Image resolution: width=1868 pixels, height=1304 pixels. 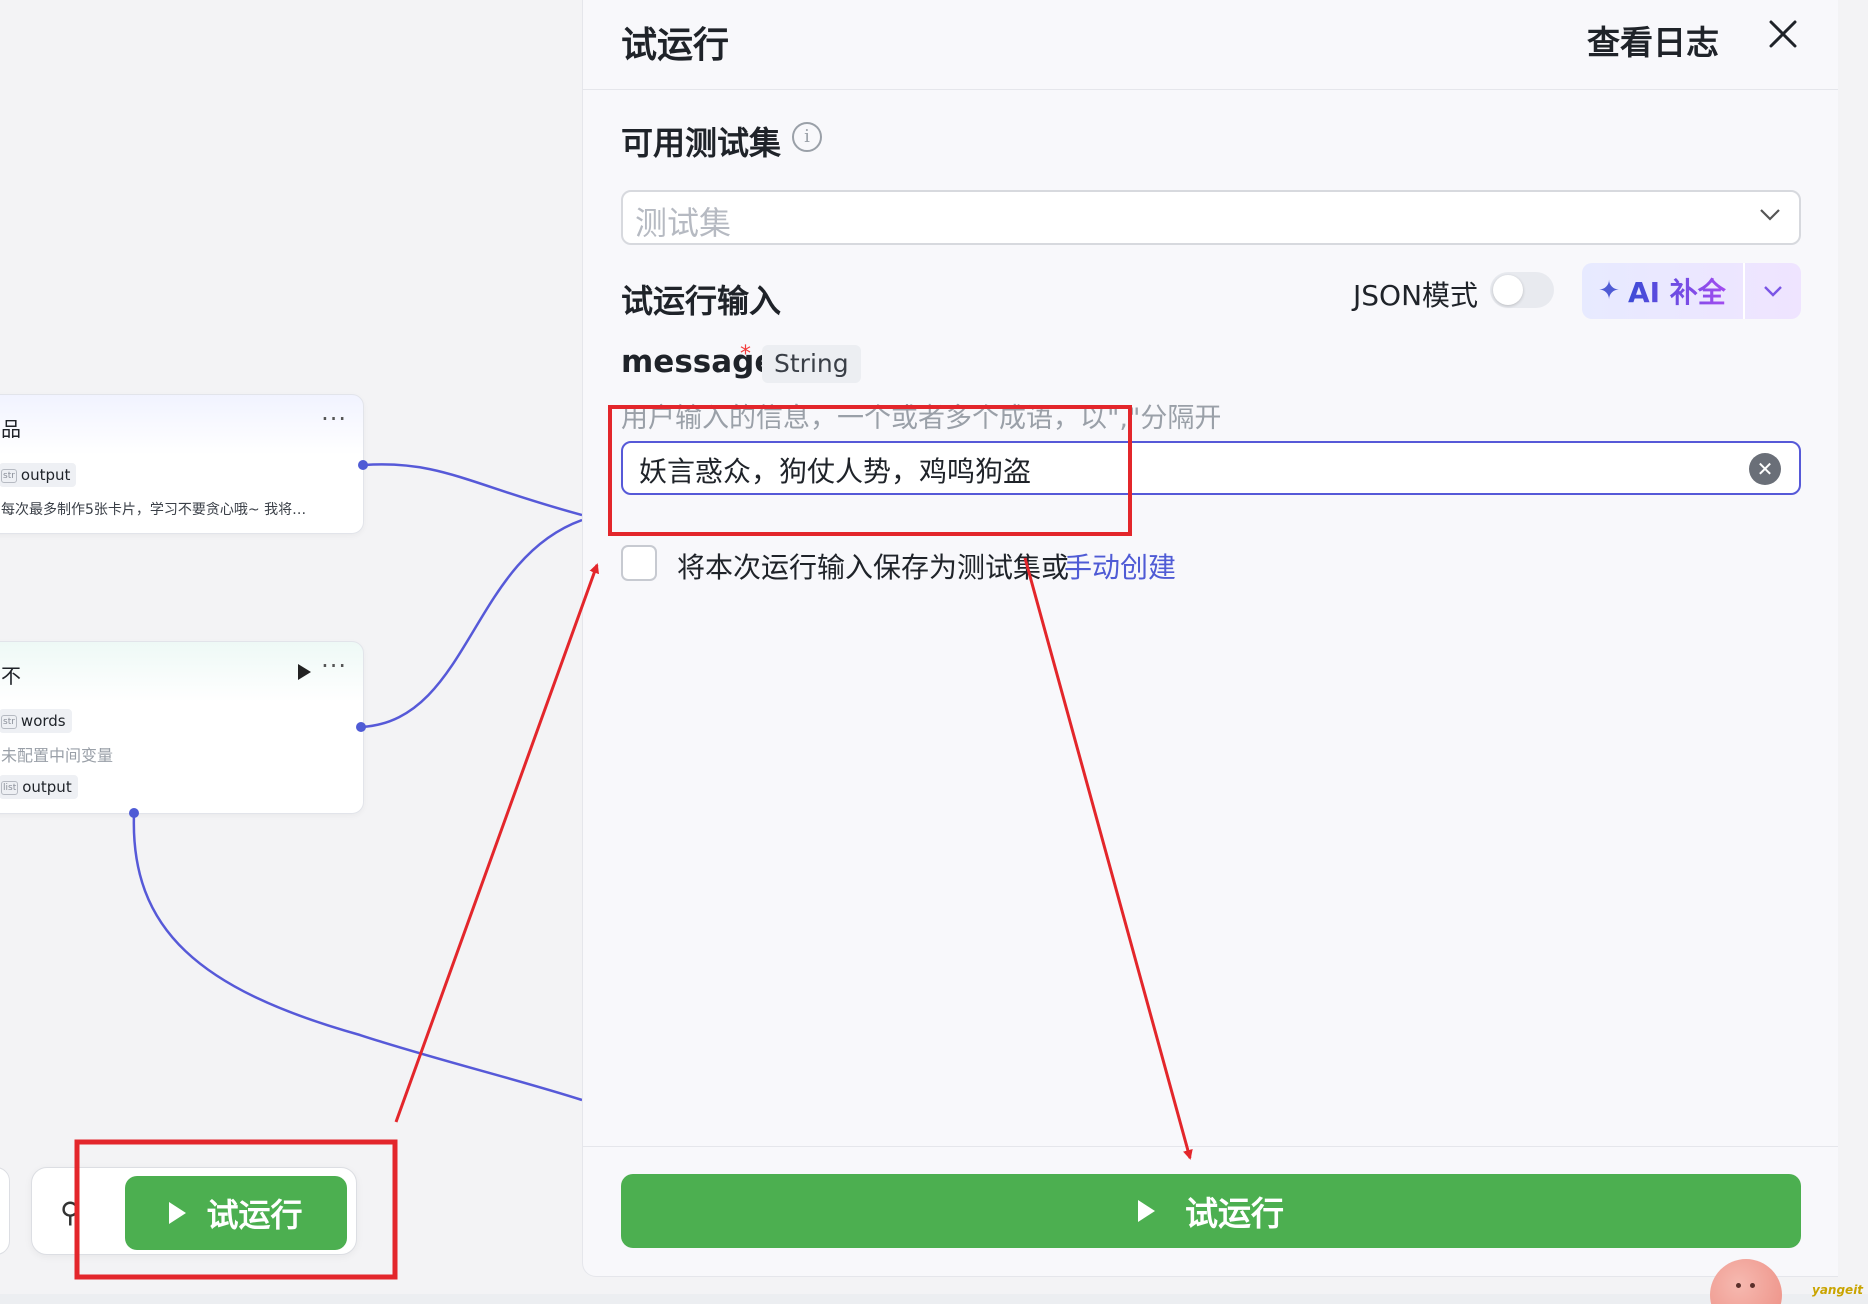 What do you see at coordinates (1609, 291) in the screenshot?
I see `sparkle-icon: ✦` at bounding box center [1609, 291].